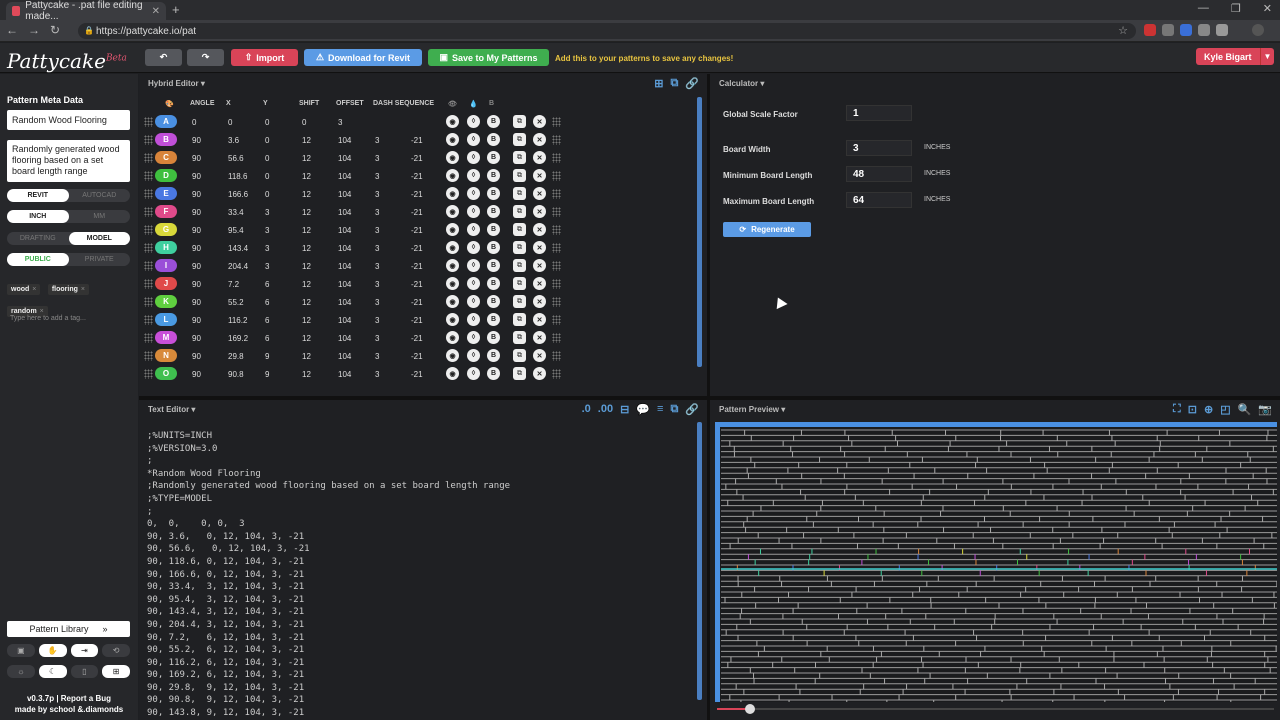 This screenshot has width=1280, height=720. What do you see at coordinates (166, 211) in the screenshot?
I see `row-color-badge: F` at bounding box center [166, 211].